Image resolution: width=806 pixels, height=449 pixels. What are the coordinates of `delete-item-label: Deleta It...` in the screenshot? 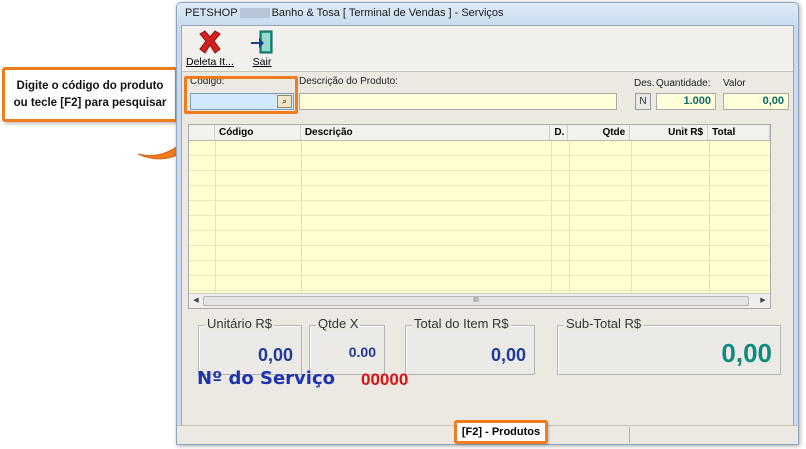 It's located at (210, 62).